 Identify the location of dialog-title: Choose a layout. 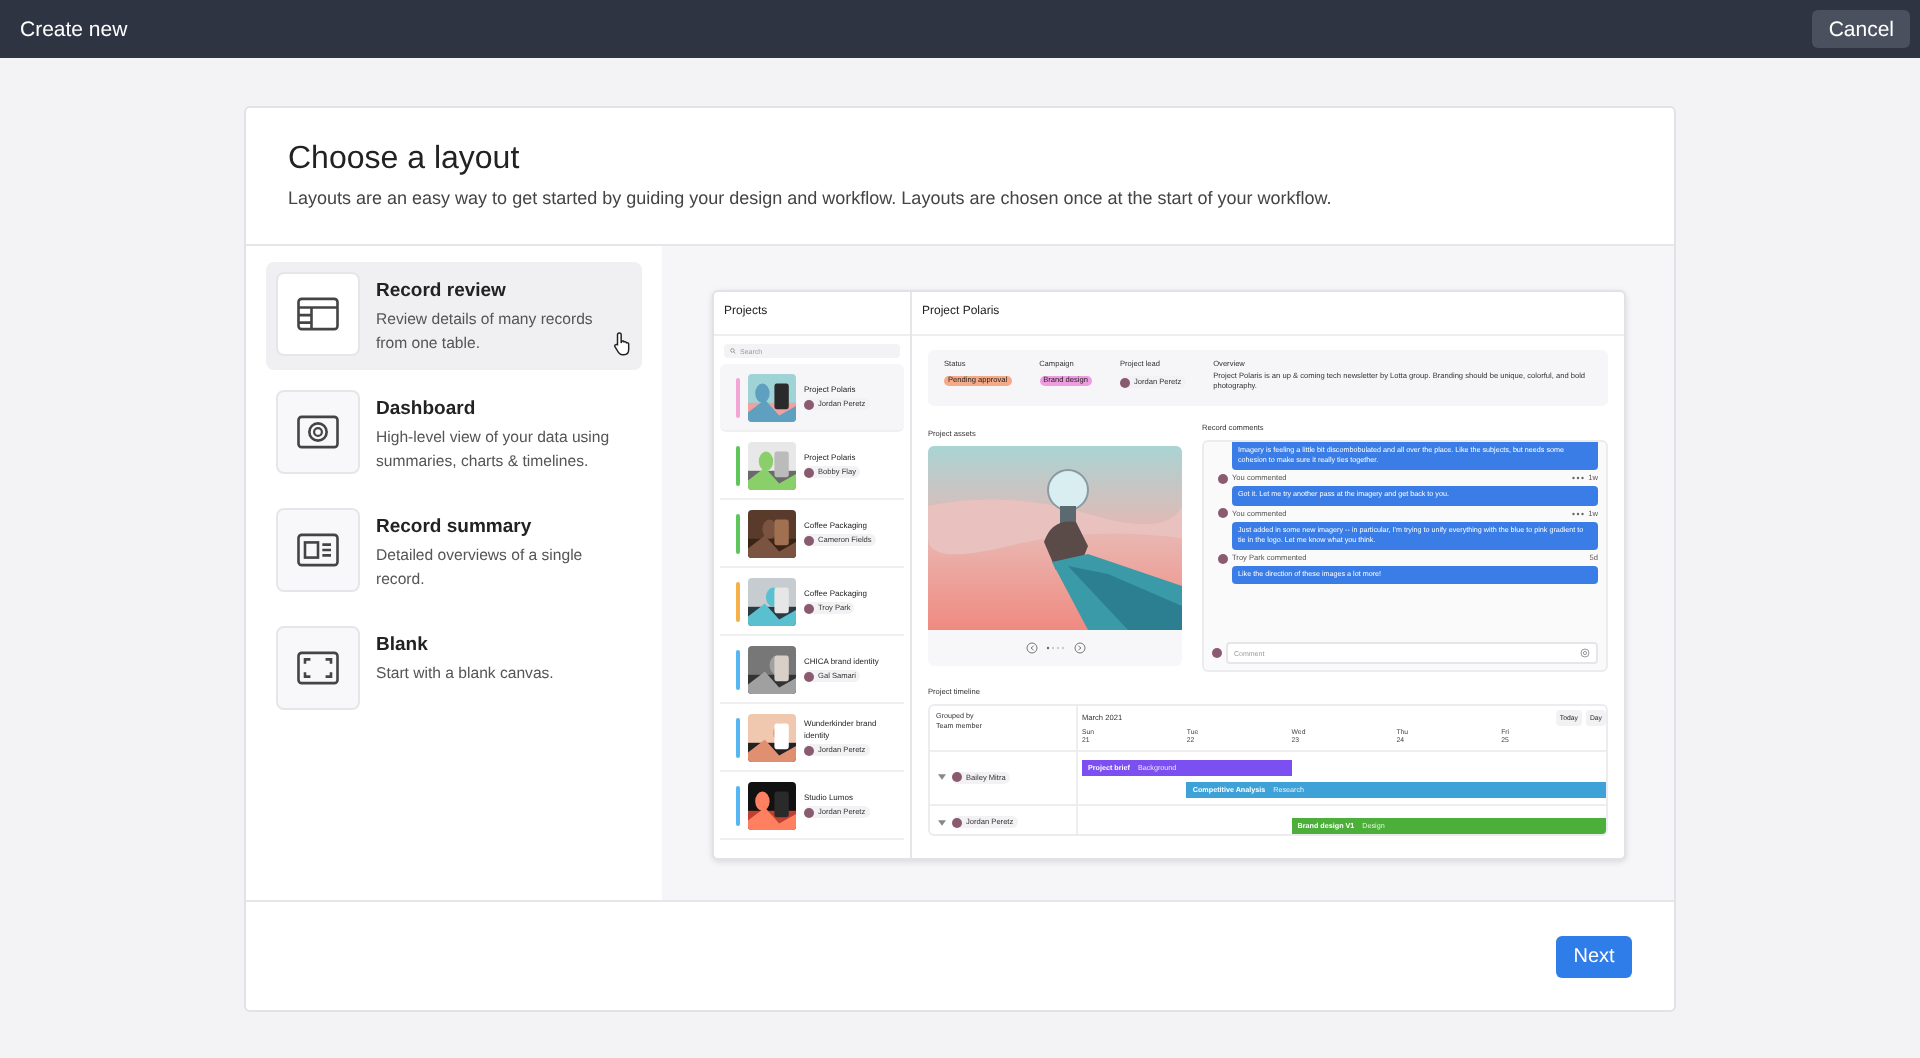
(405, 160).